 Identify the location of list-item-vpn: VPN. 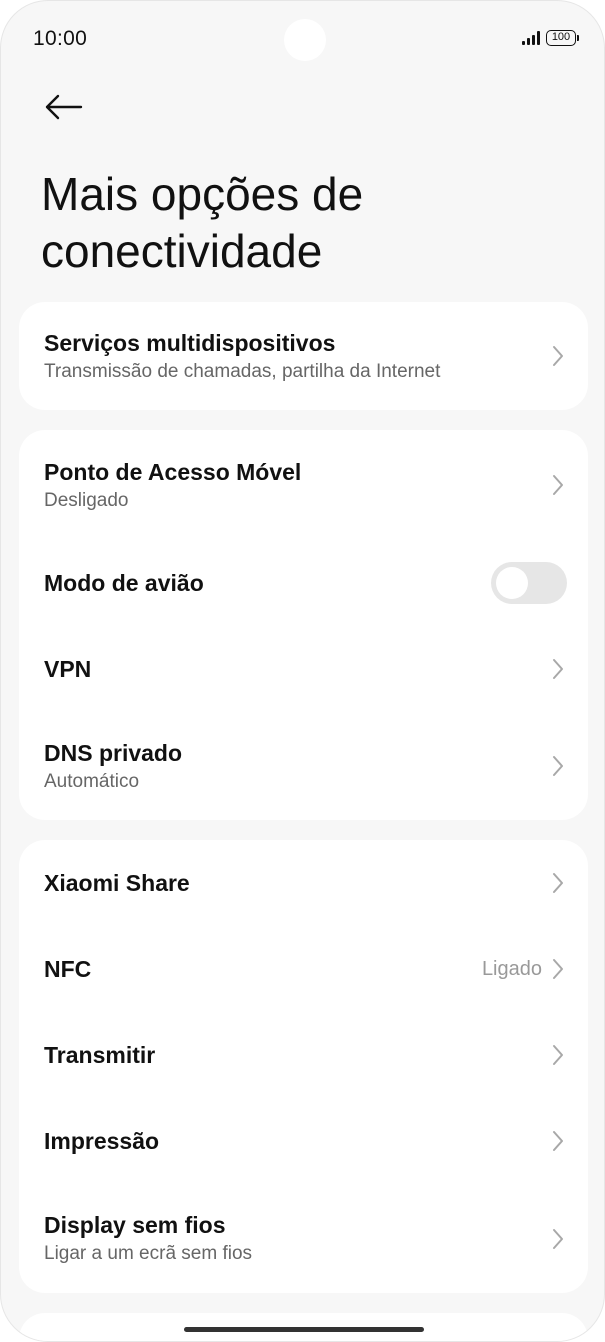
(303, 669).